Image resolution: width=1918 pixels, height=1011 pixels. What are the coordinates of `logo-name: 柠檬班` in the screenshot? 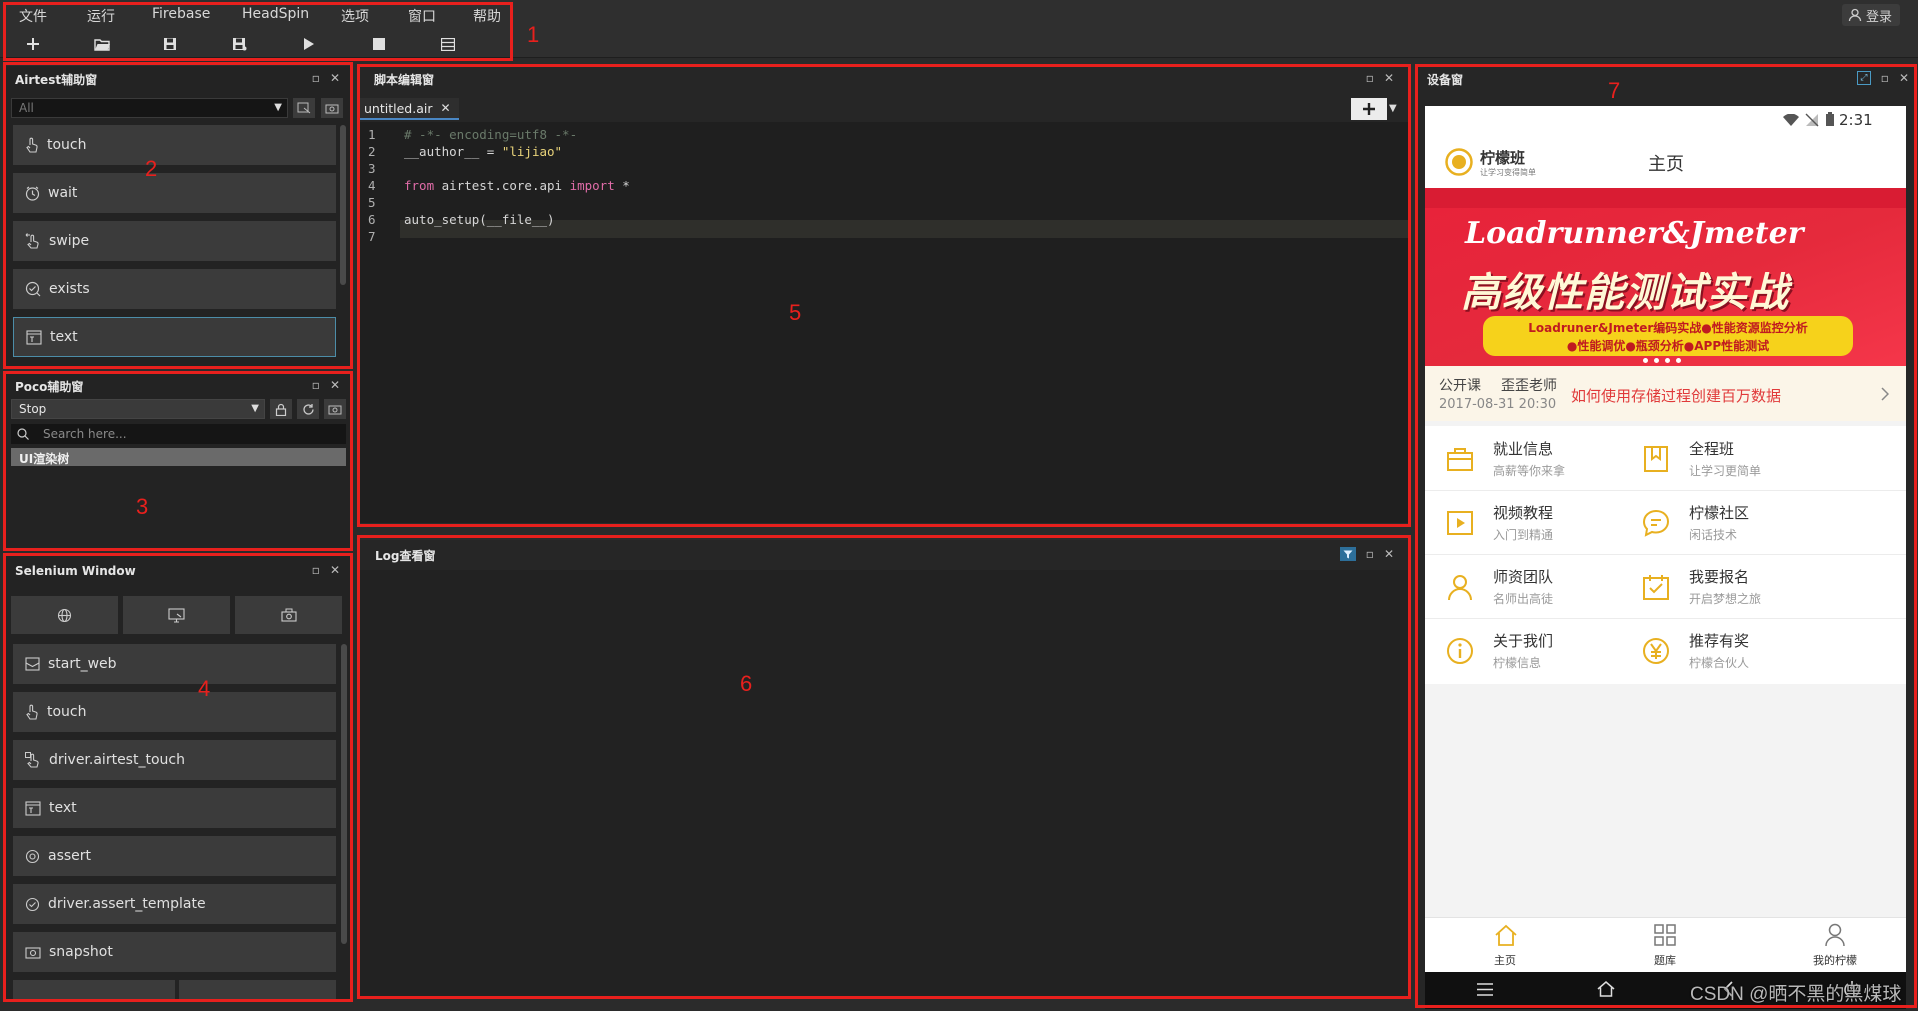 It's located at (1503, 158).